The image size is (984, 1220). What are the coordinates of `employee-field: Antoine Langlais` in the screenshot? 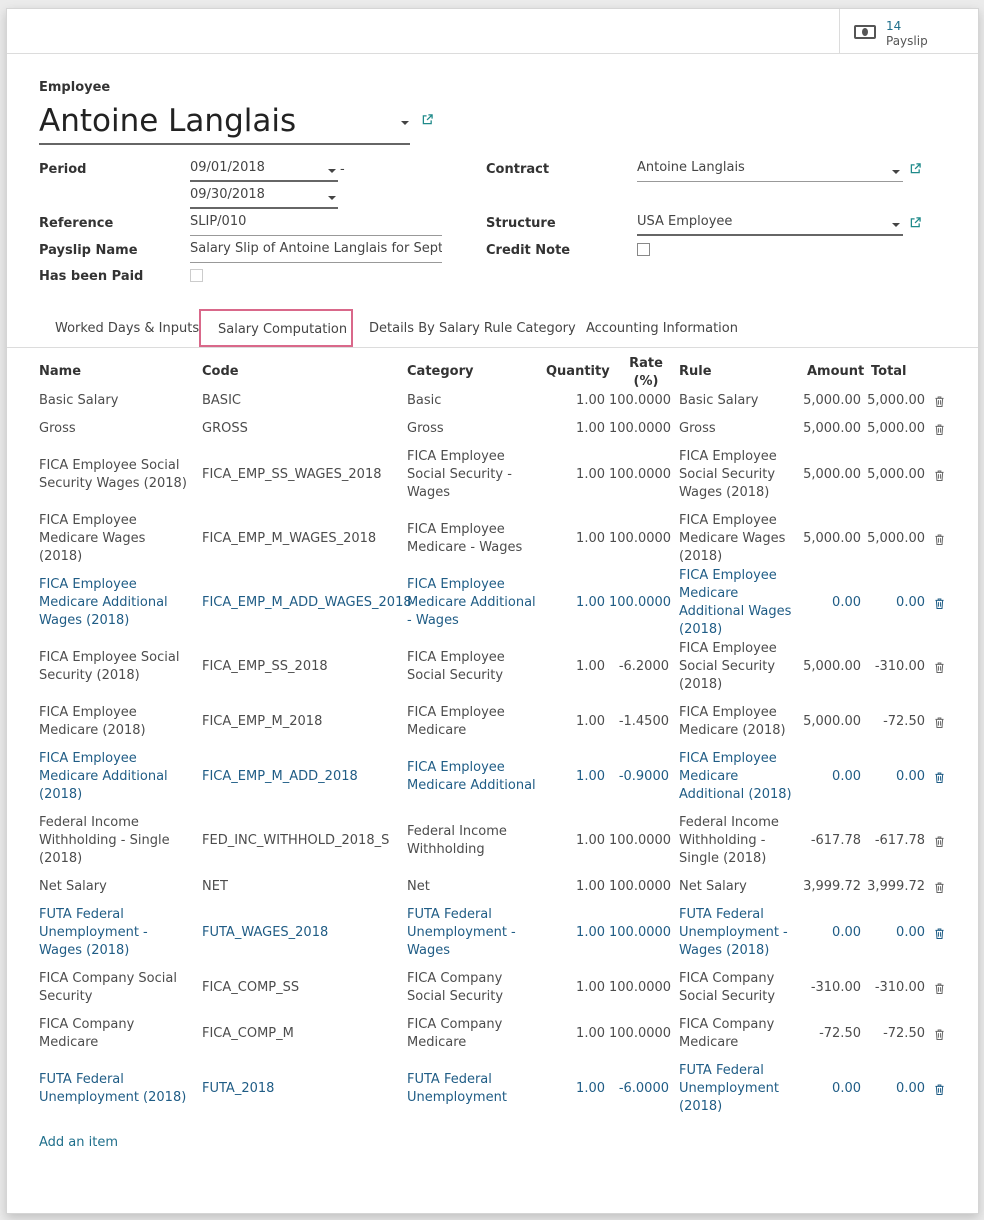 It's located at (224, 123).